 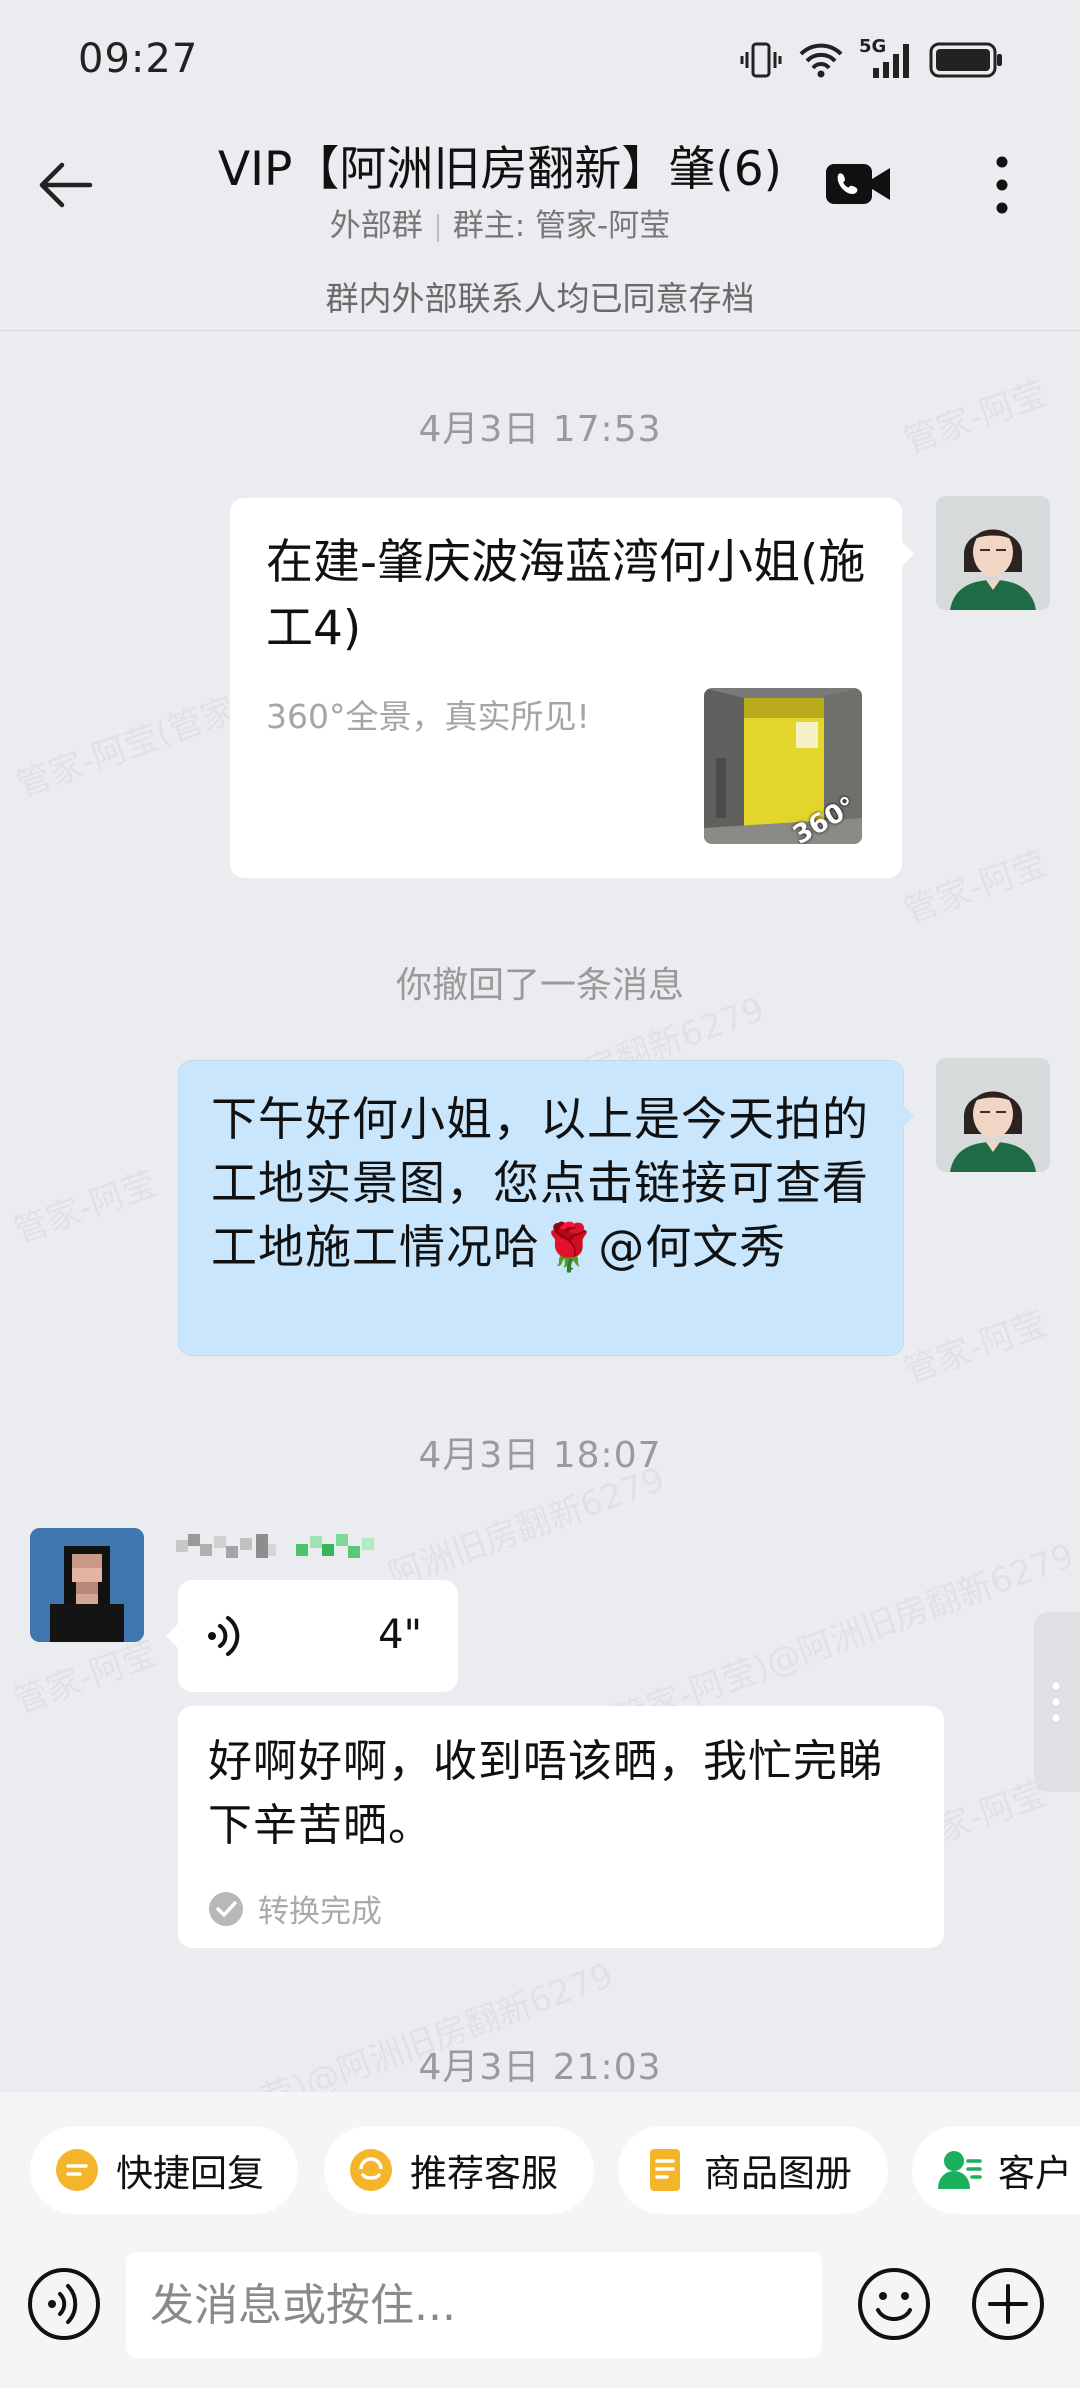 What do you see at coordinates (540, 330) in the screenshot?
I see `header-divider` at bounding box center [540, 330].